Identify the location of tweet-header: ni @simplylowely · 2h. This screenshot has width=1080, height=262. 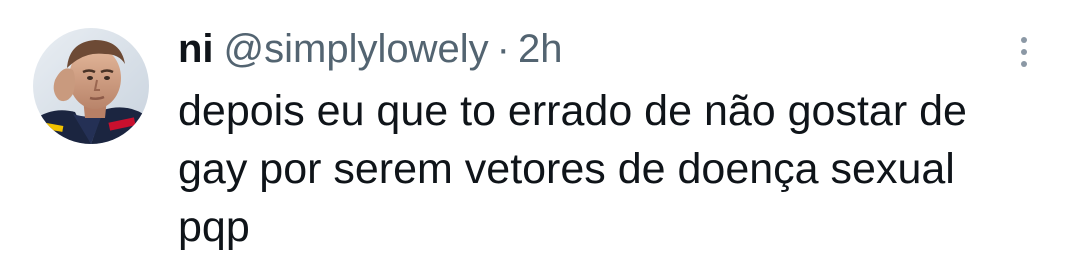
(370, 49).